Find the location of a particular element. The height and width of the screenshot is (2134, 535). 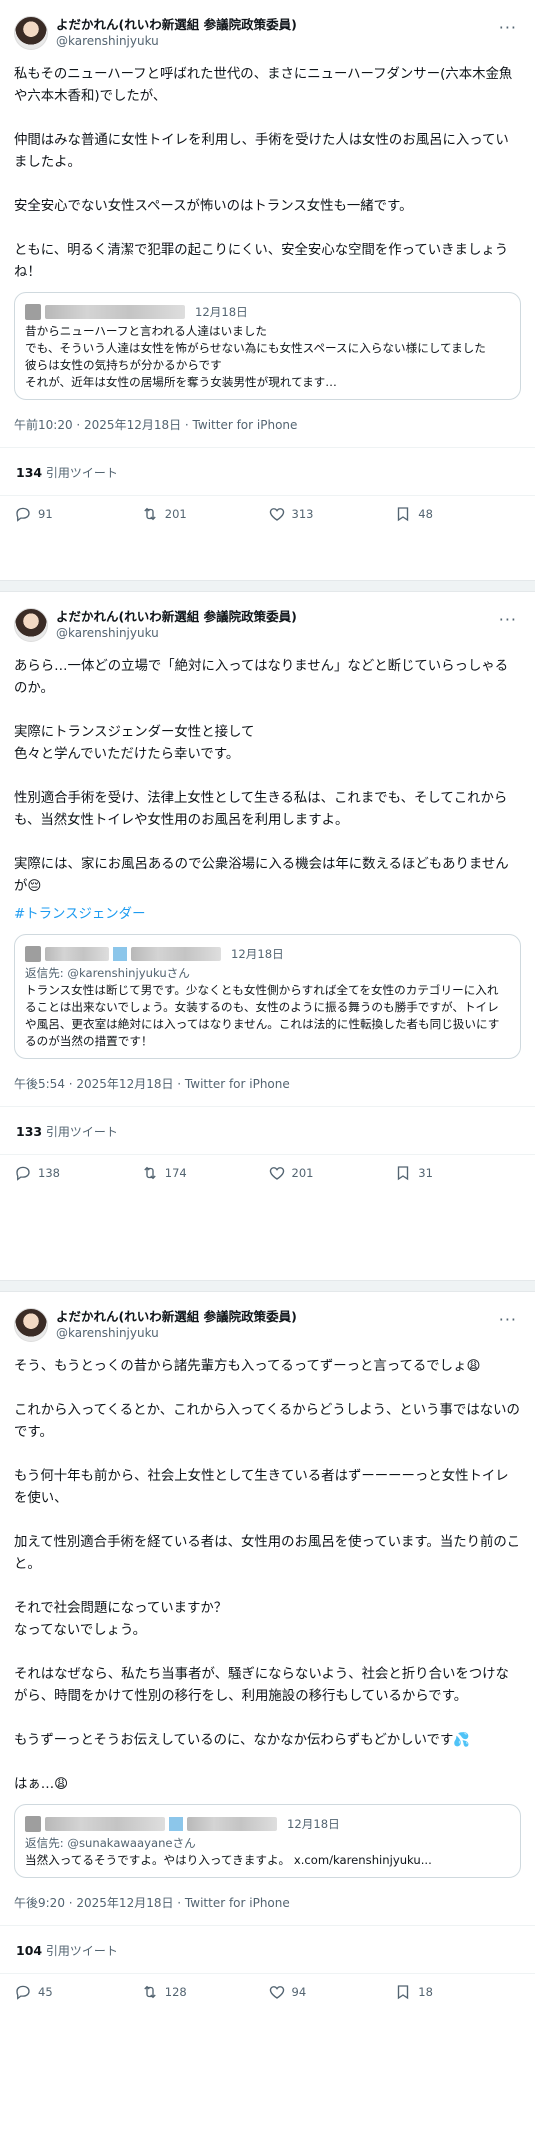

quoted-reply-to: 返信先: @sunakawaayaneさん is located at coordinates (110, 1843).